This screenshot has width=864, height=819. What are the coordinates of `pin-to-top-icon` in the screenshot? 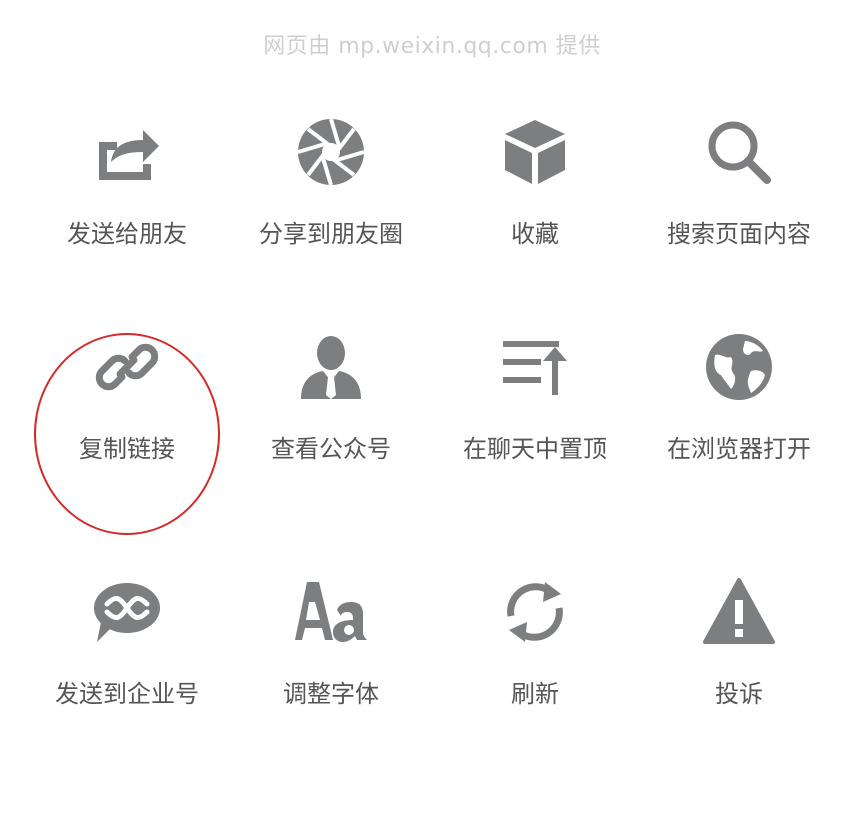 It's located at (535, 367).